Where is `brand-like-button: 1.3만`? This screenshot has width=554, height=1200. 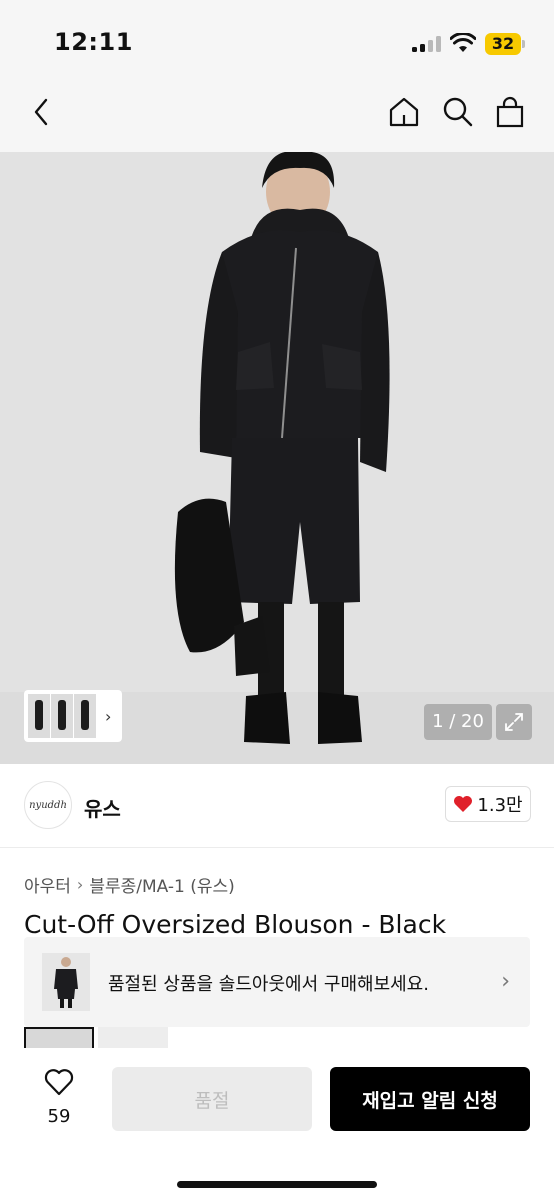
brand-like-button: 1.3만 is located at coordinates (488, 804).